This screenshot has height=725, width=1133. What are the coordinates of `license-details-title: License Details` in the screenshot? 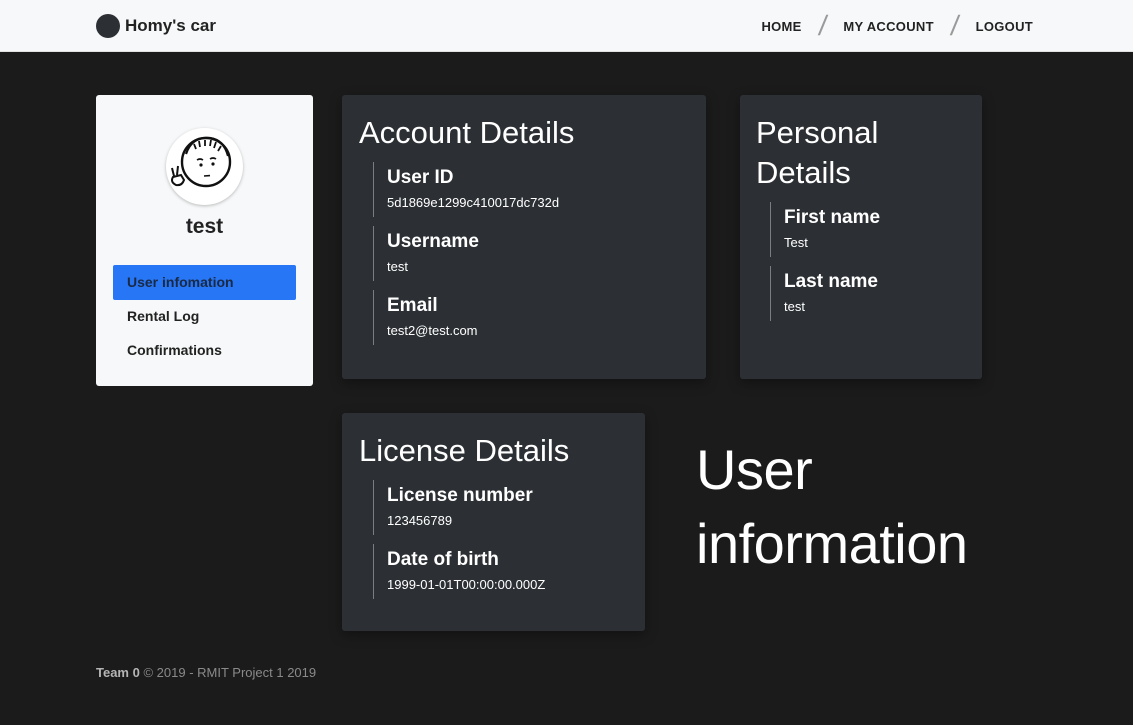 It's located at (464, 450).